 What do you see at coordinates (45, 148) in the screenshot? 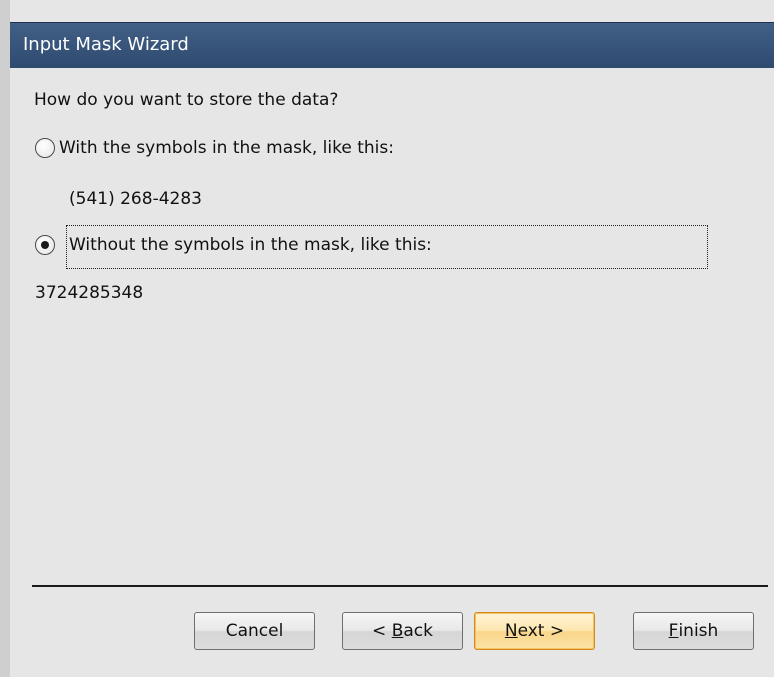
I see `radio-with-symbols` at bounding box center [45, 148].